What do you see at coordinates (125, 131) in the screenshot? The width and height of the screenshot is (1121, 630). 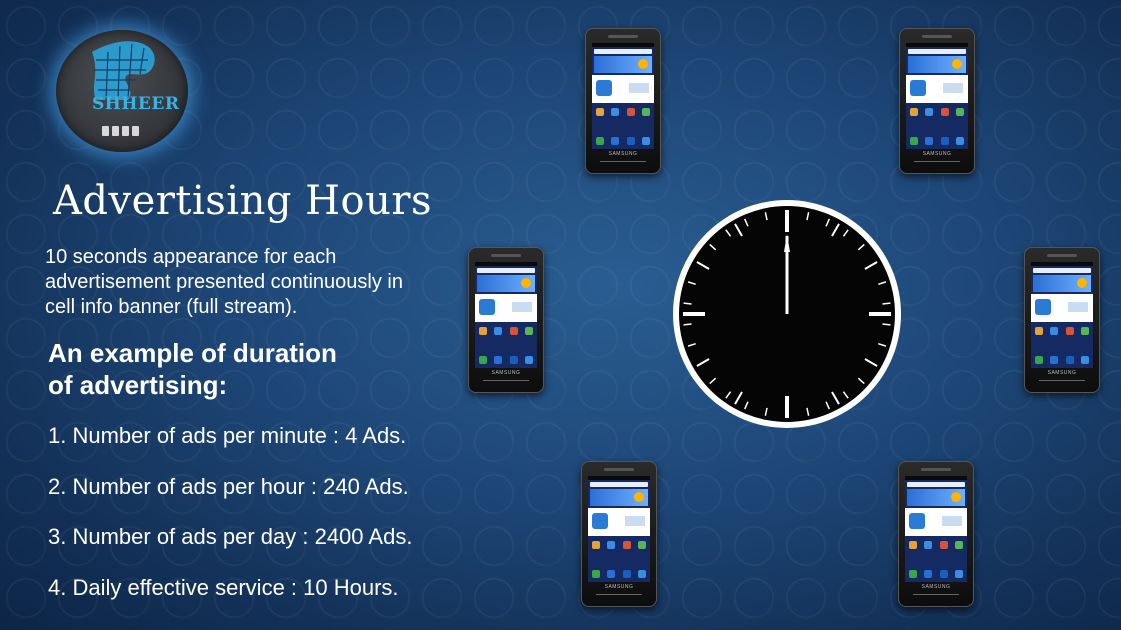 I see `instagram-icon` at bounding box center [125, 131].